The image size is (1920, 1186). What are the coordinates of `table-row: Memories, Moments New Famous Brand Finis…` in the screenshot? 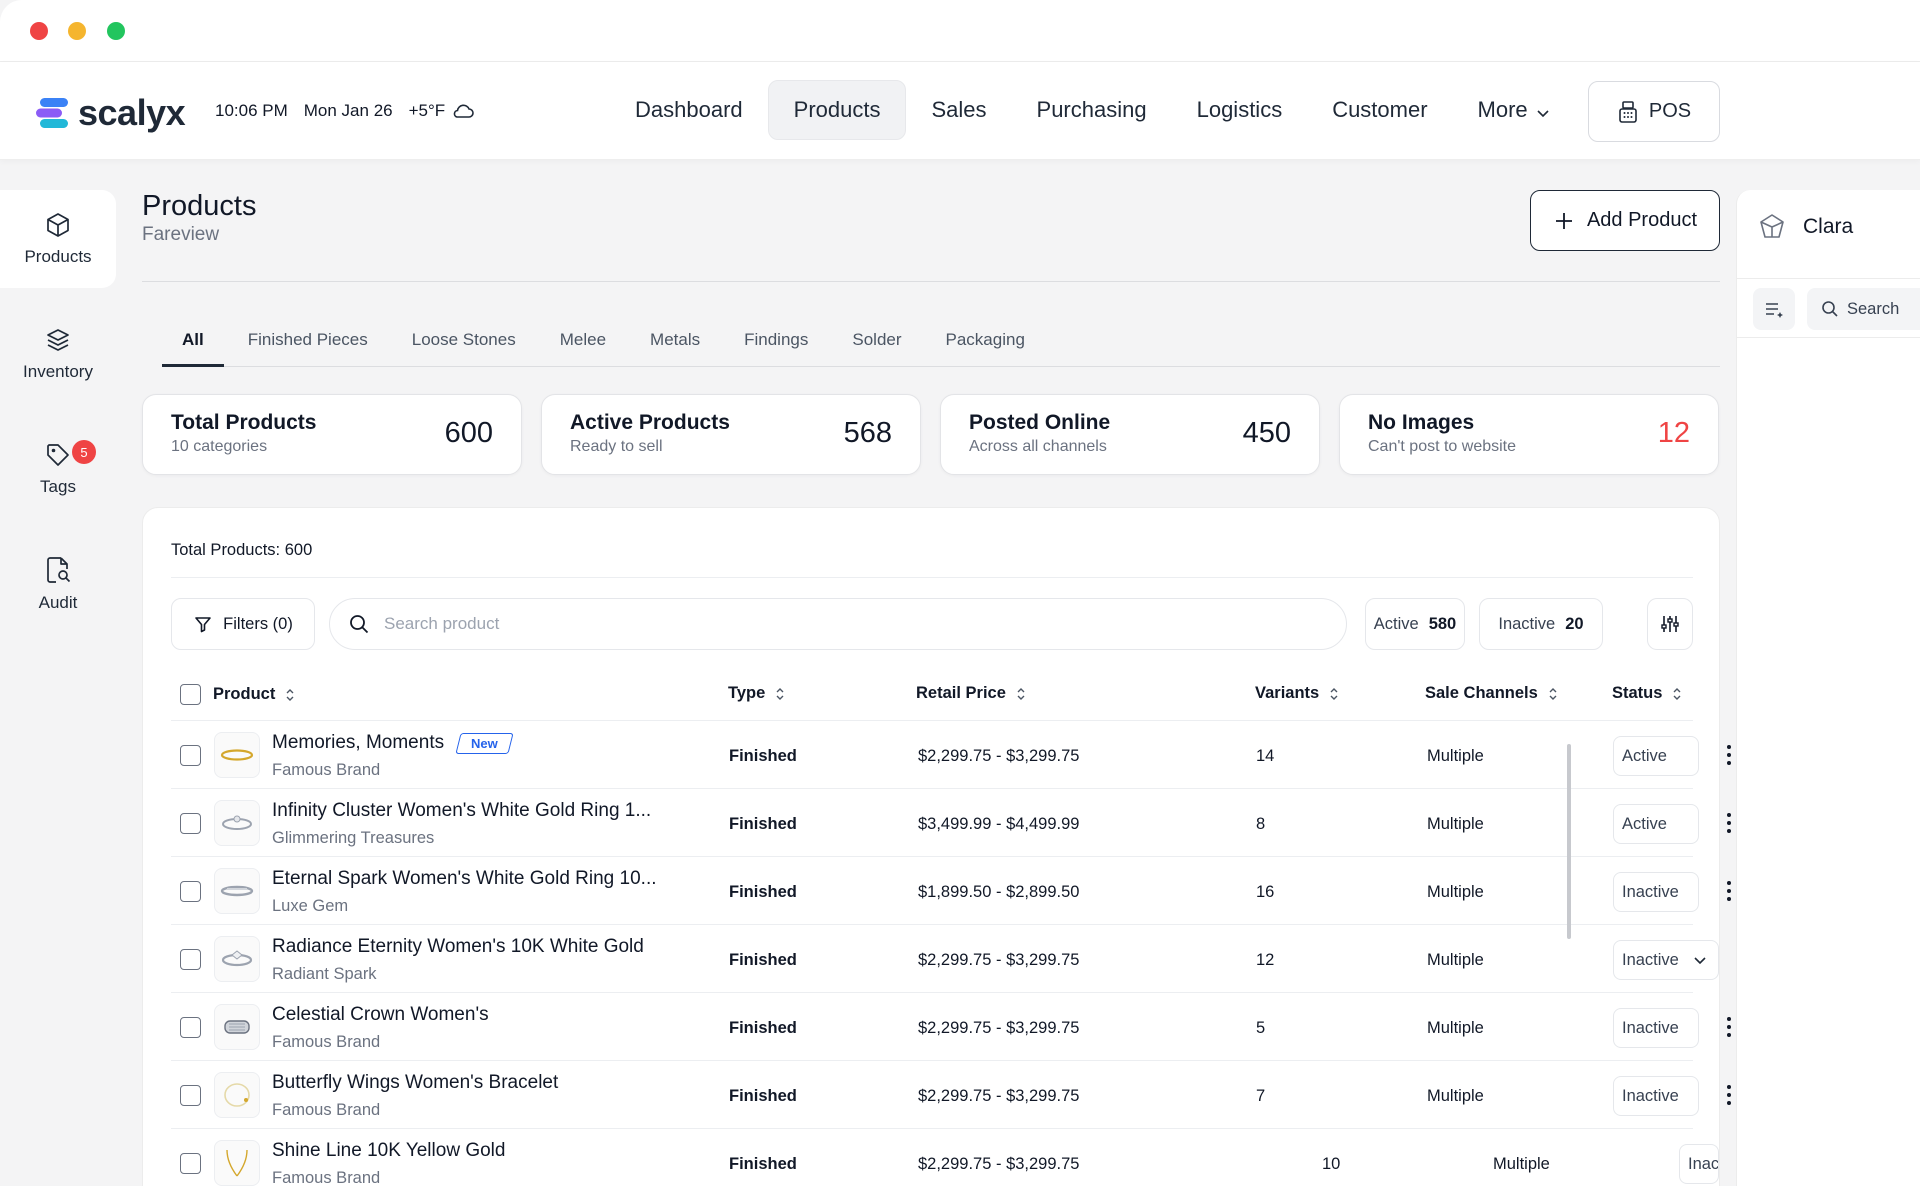 It's located at (951, 755).